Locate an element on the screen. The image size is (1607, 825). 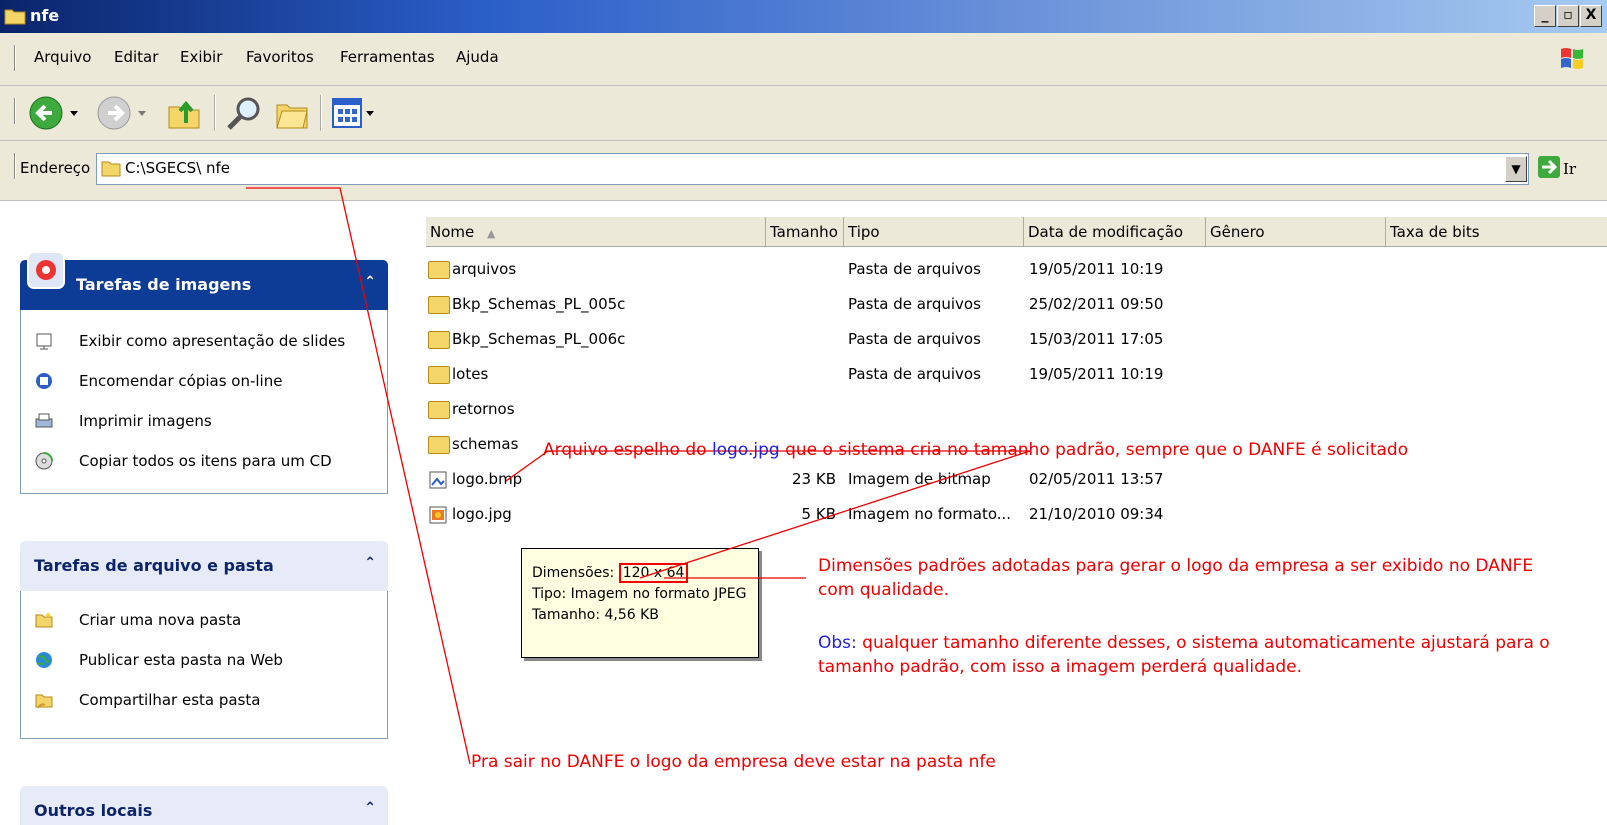
dimension-note-line2: com qualidade. is located at coordinates (884, 590).